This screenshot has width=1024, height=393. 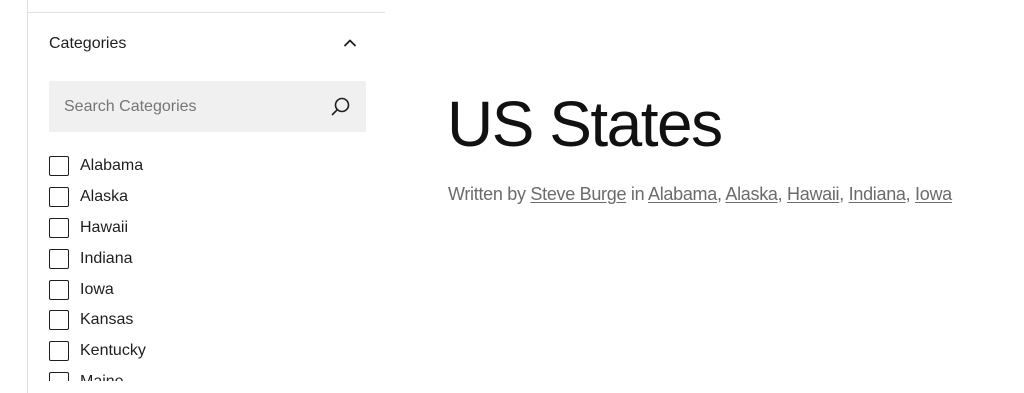 I want to click on category-label: Indiana, so click(x=106, y=258).